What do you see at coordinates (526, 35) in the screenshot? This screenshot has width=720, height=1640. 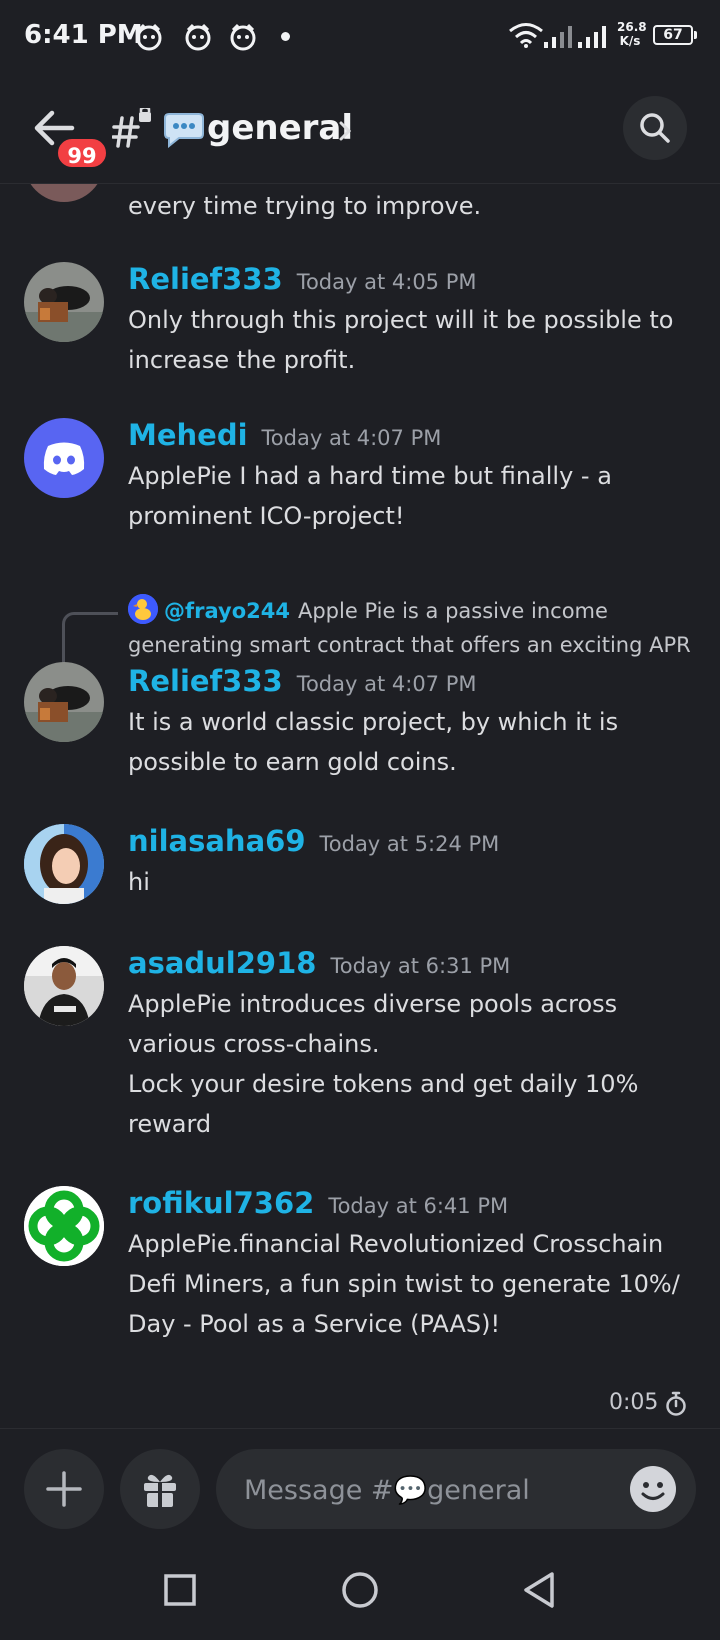 I see `wifi-icon` at bounding box center [526, 35].